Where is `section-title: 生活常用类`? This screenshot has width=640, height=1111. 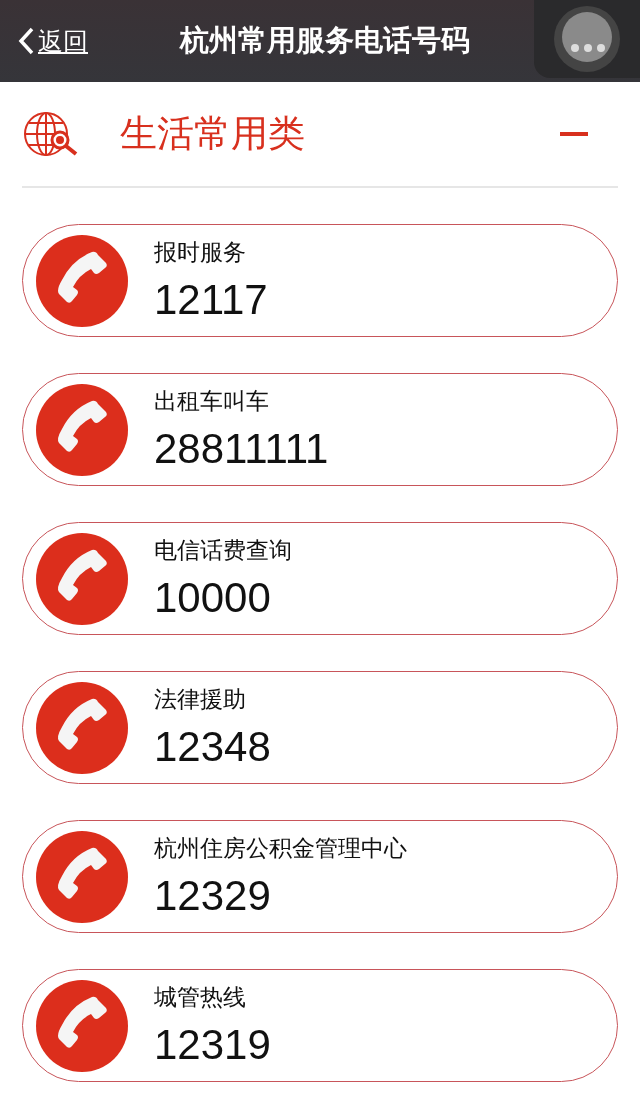
section-title: 生活常用类 is located at coordinates (213, 134).